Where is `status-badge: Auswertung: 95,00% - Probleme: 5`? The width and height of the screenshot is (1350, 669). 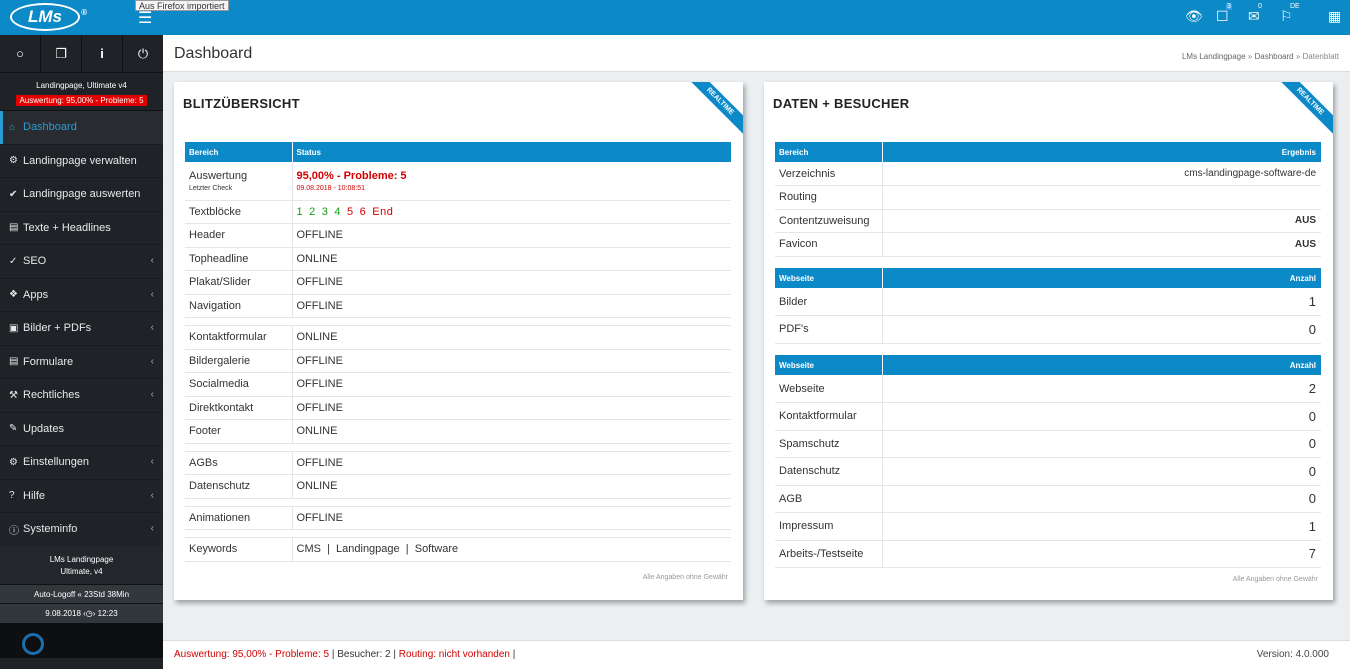
status-badge: Auswertung: 95,00% - Probleme: 5 is located at coordinates (81, 100).